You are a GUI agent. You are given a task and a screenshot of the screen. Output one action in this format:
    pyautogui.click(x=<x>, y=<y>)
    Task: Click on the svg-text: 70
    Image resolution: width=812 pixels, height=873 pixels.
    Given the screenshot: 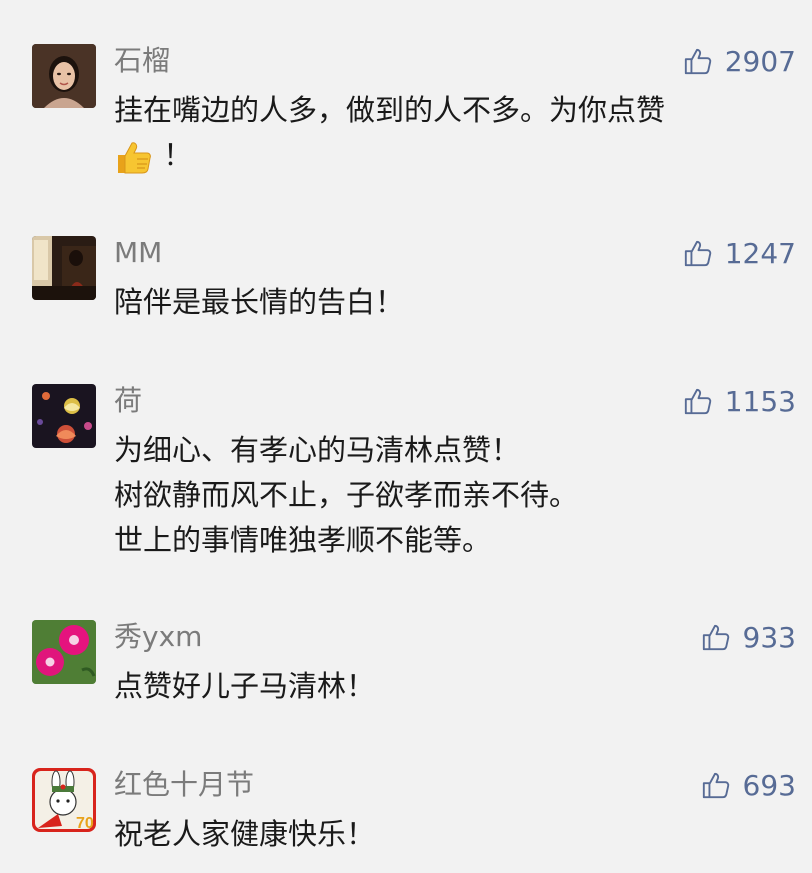 What is the action you would take?
    pyautogui.click(x=85, y=823)
    